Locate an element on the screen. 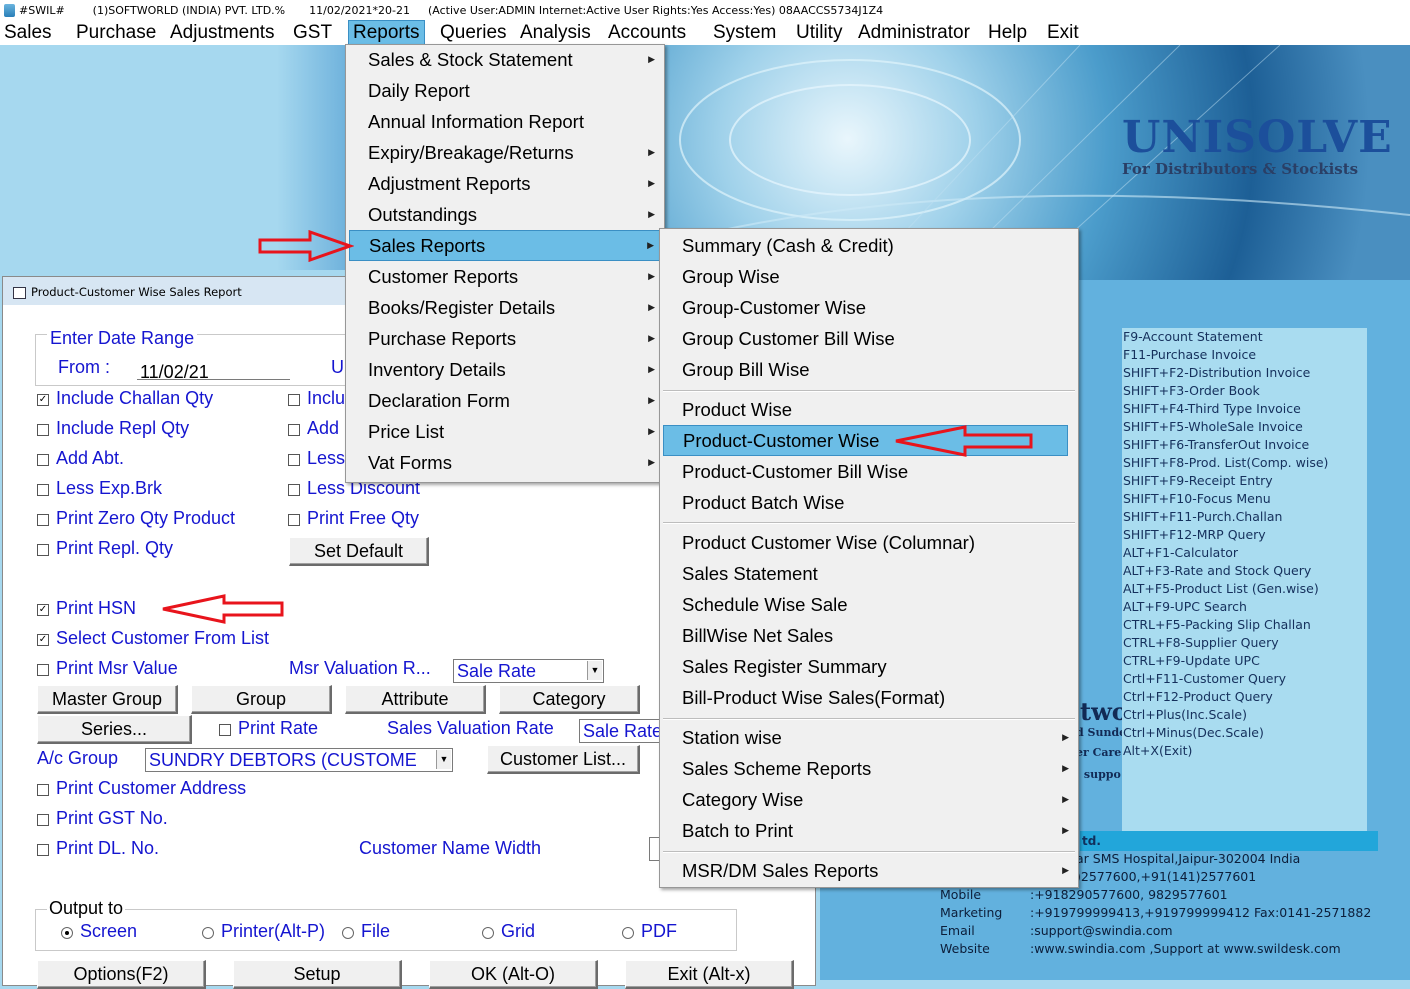 The image size is (1410, 989). menu-item-product-customer-bill-wise: Product-Customer Bill Wise is located at coordinates (869, 471).